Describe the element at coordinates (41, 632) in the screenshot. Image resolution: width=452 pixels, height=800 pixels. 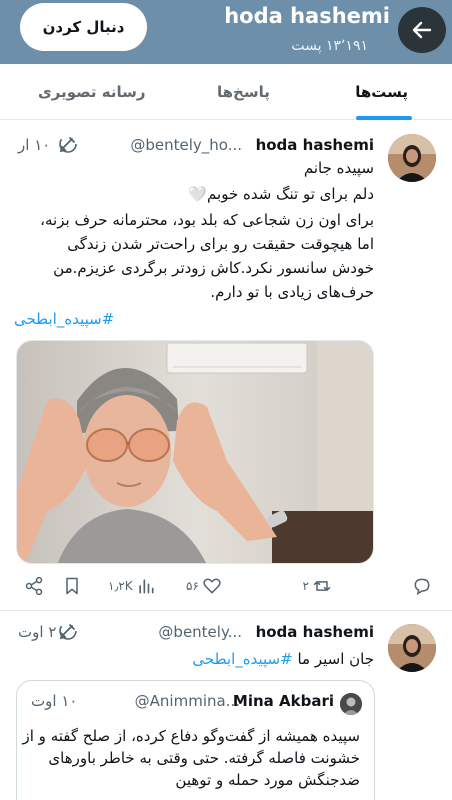
I see `tweet-time: ۲۰ اوت` at that location.